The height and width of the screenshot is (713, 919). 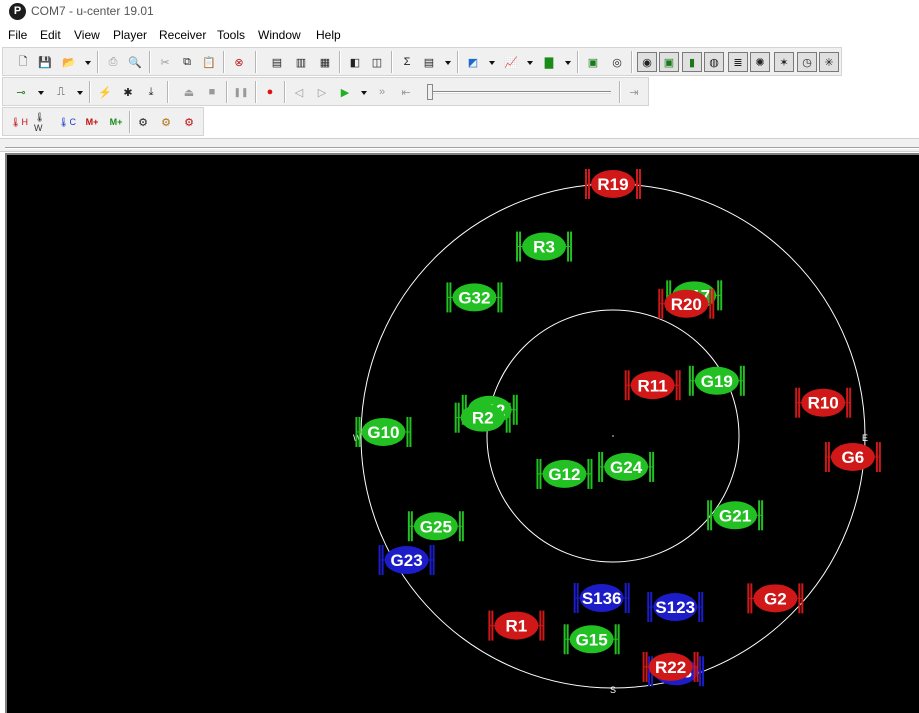 I want to click on baudrate-icon: ⎍, so click(x=61, y=92).